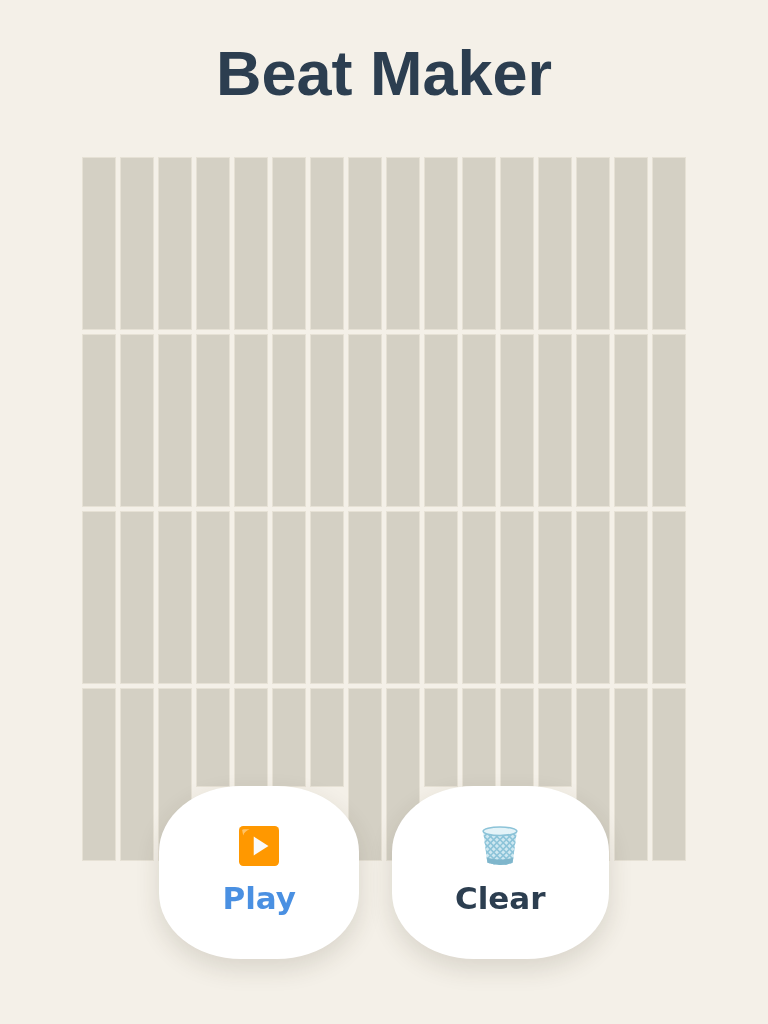 The height and width of the screenshot is (1024, 768). What do you see at coordinates (384, 73) in the screenshot?
I see `app-title: Beat Maker` at bounding box center [384, 73].